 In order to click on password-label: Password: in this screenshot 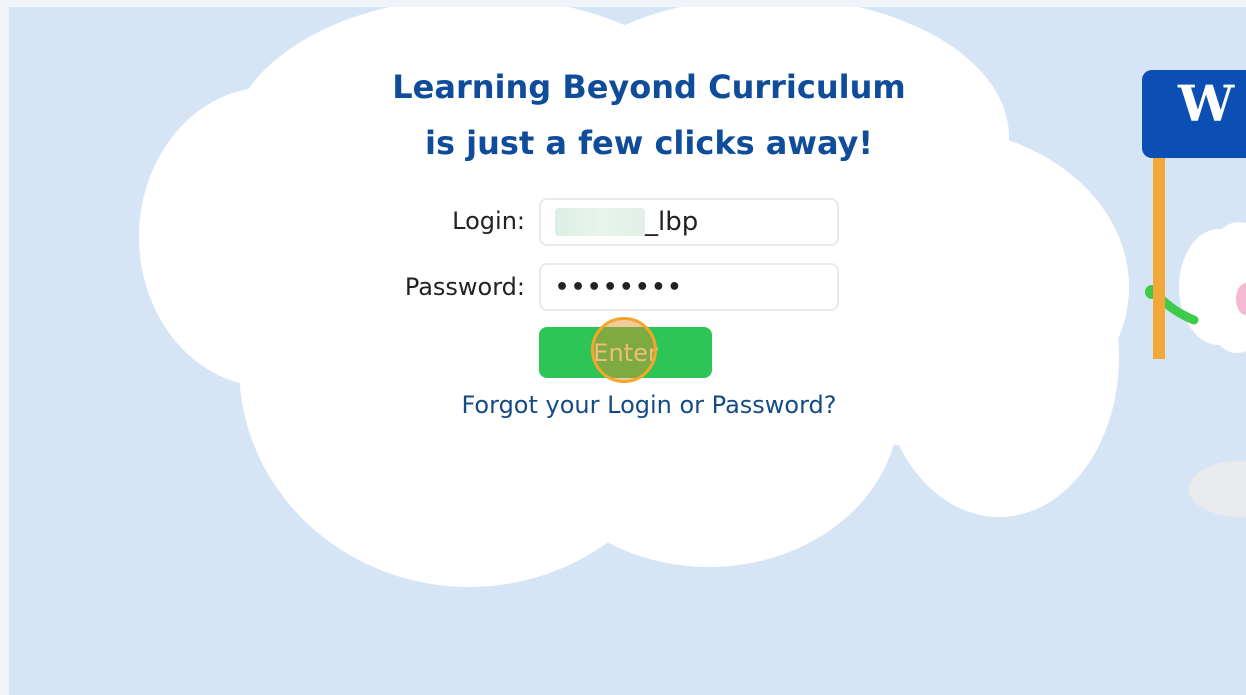, I will do `click(464, 287)`.